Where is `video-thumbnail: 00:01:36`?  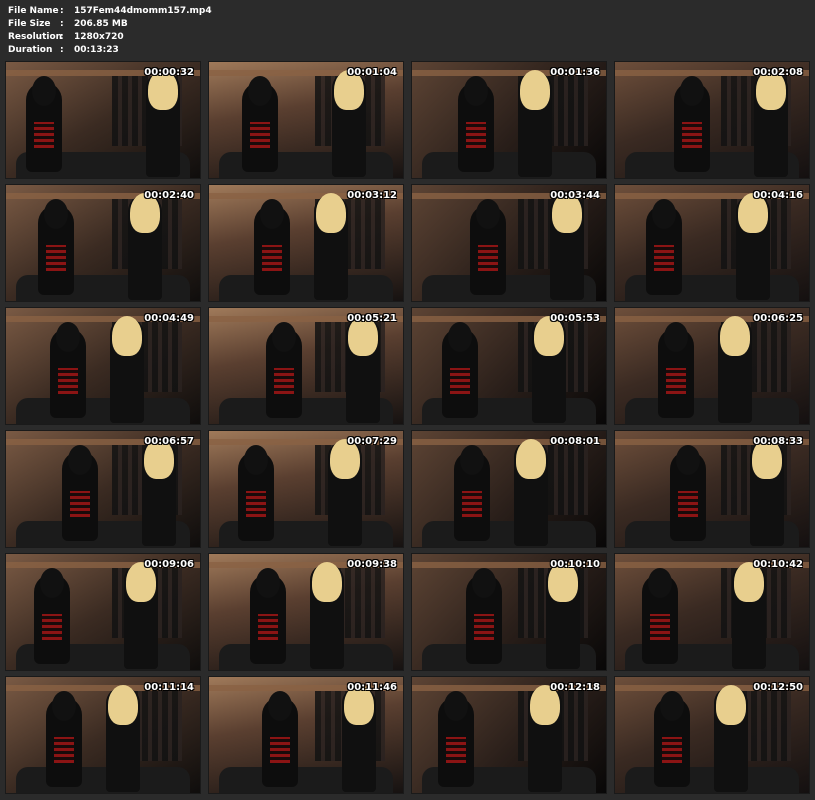
video-thumbnail: 00:01:36 is located at coordinates (509, 120).